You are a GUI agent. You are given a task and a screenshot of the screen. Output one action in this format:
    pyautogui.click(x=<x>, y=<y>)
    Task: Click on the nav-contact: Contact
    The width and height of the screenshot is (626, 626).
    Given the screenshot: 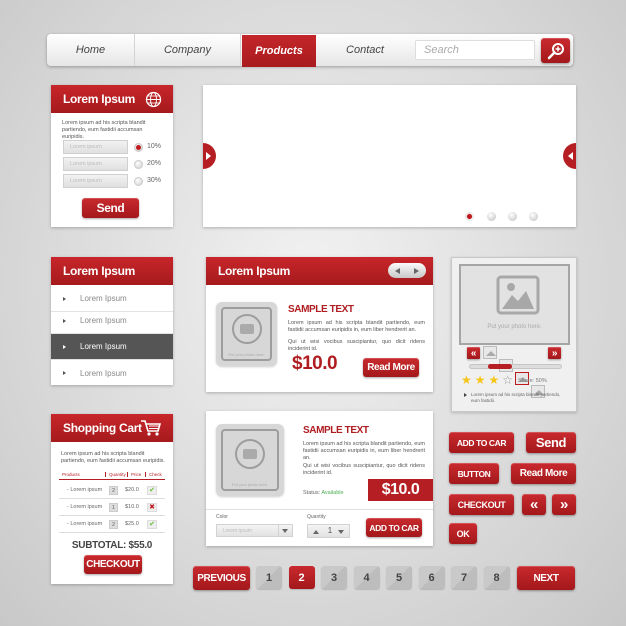 What is the action you would take?
    pyautogui.click(x=365, y=50)
    